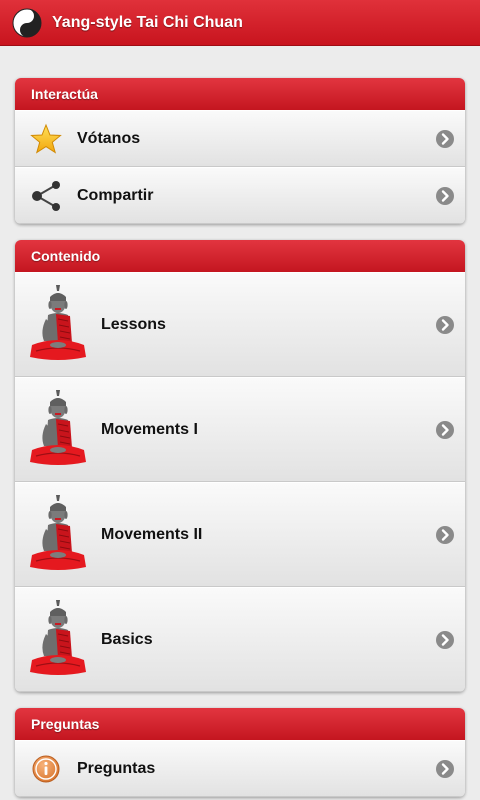 The width and height of the screenshot is (480, 800). I want to click on menu-item-lessons: Lessons, so click(240, 324).